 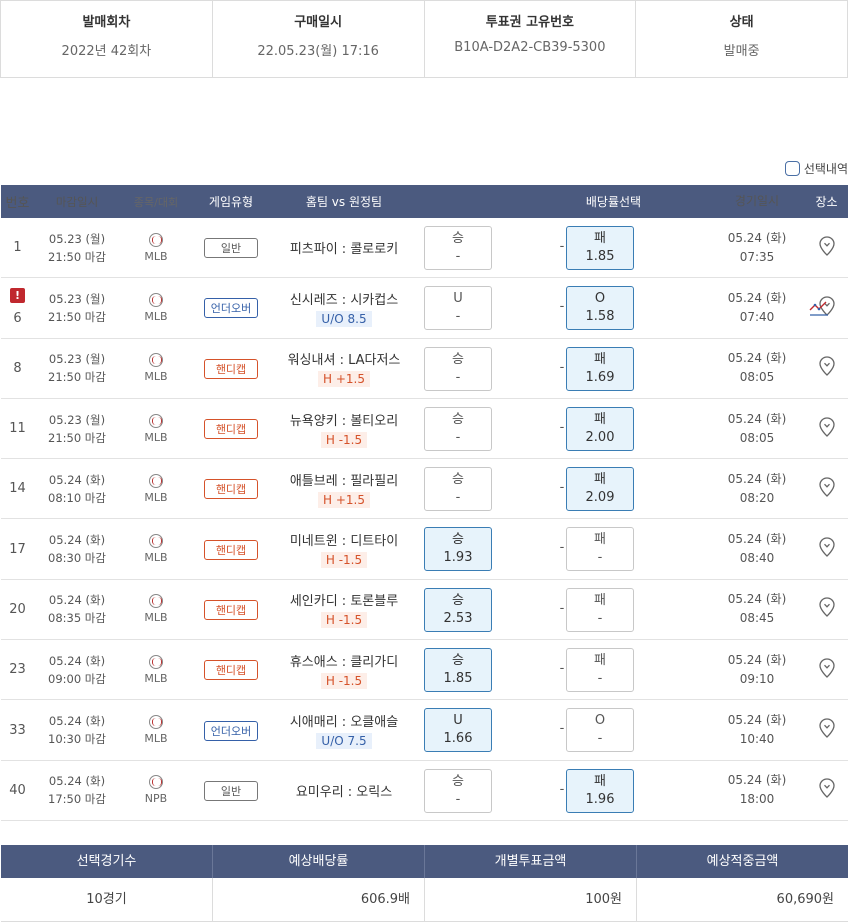 What do you see at coordinates (77, 799) in the screenshot?
I see `close-time-text: 17:50 마감` at bounding box center [77, 799].